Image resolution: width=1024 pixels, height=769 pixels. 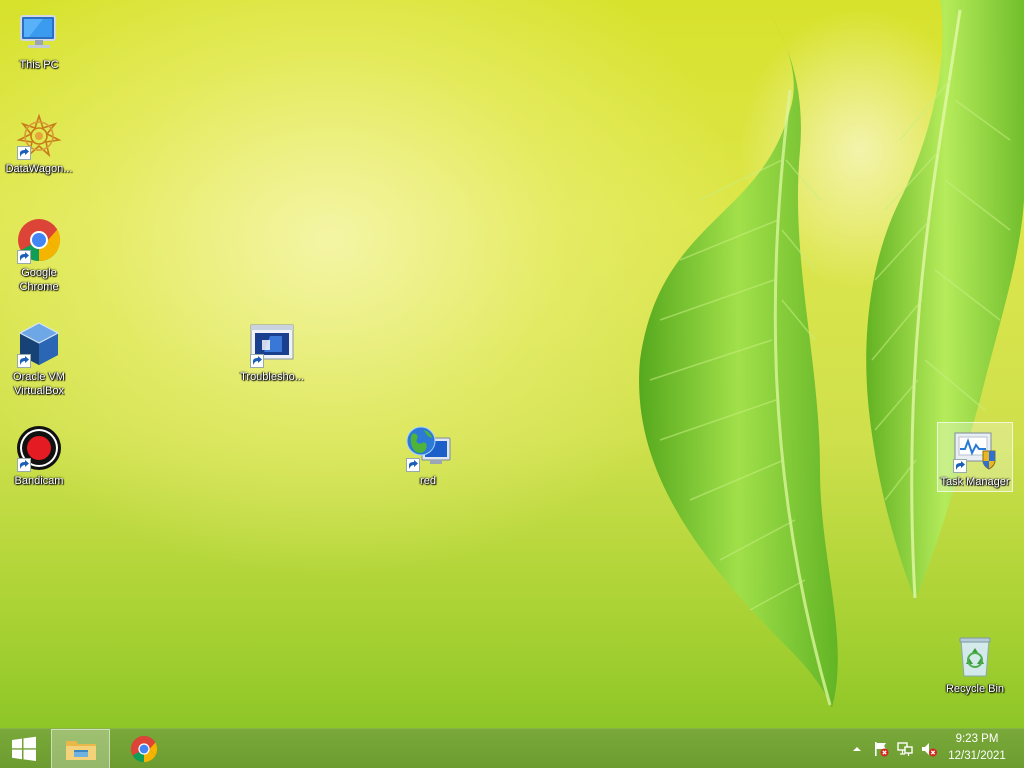 I want to click on chevron-up-icon, so click(x=857, y=749).